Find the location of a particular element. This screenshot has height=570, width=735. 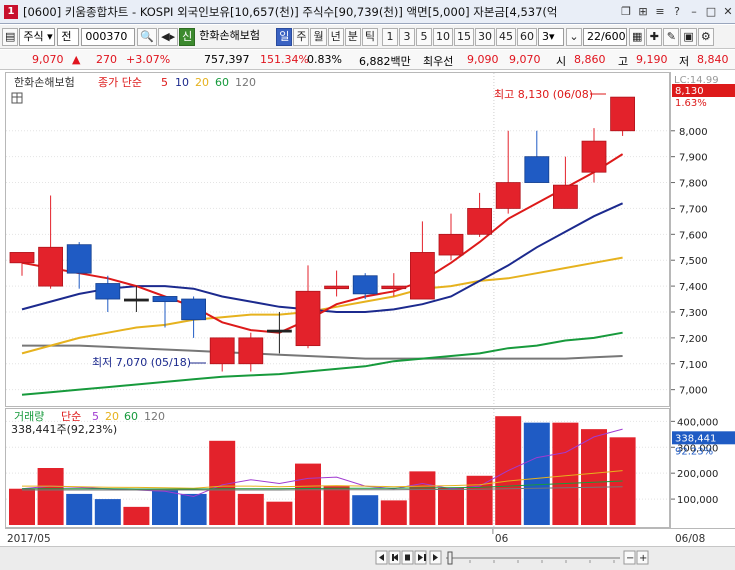

tab-period-tick: 틱 is located at coordinates (369, 36).